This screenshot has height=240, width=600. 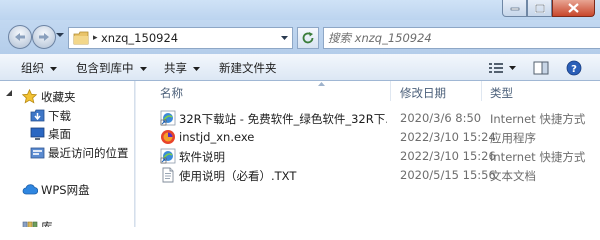 What do you see at coordinates (29, 96) in the screenshot?
I see `star-icon` at bounding box center [29, 96].